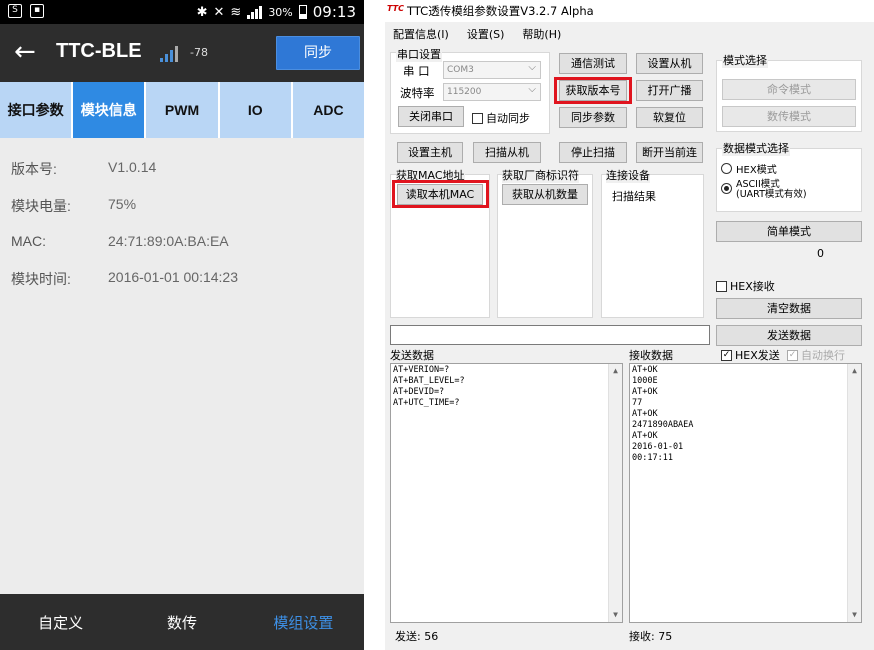  What do you see at coordinates (182, 53) in the screenshot?
I see `app-bar: ← TTC-BLE -78 同步` at bounding box center [182, 53].